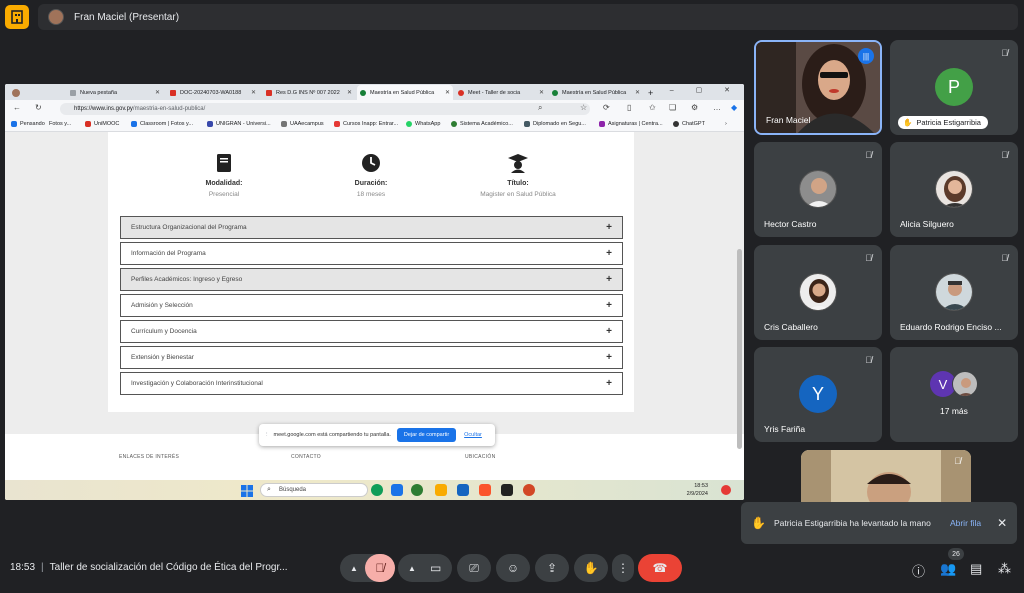  What do you see at coordinates (596, 92) in the screenshot?
I see `browser-tab: Maestría en Salud Pública ✕` at bounding box center [596, 92].